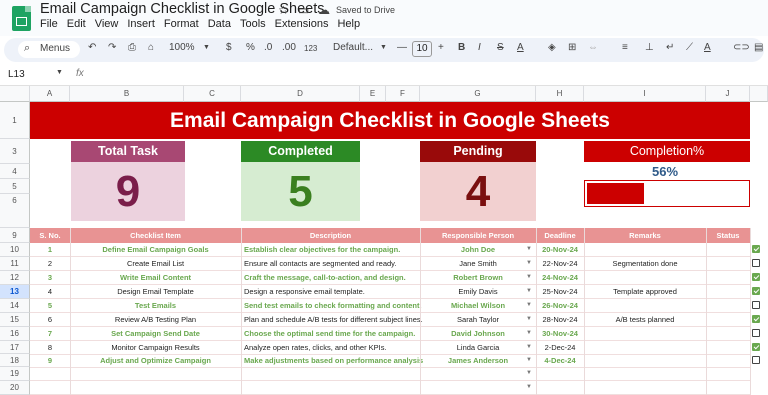  Describe the element at coordinates (645, 264) in the screenshot. I see `remarks-cell: Segmentation done` at that location.